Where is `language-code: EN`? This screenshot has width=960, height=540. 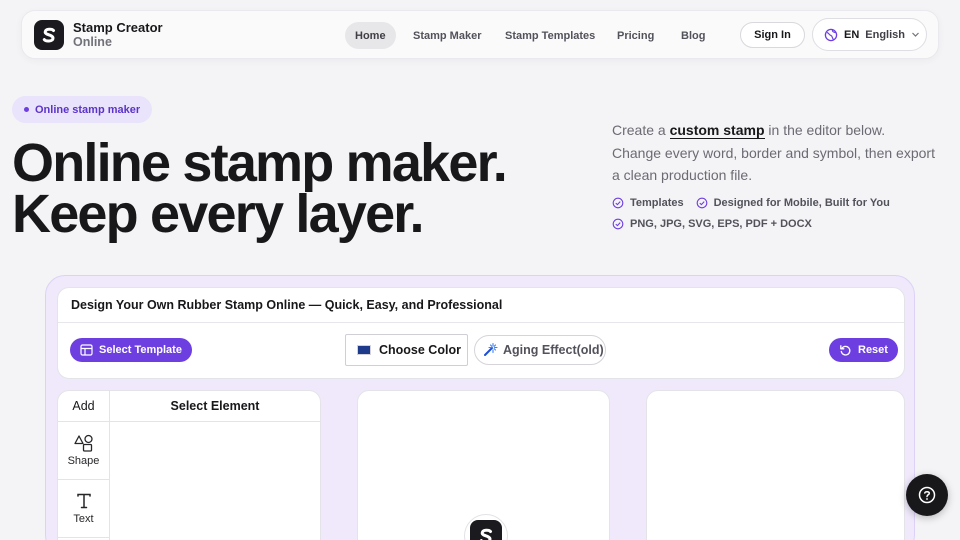
language-code: EN is located at coordinates (852, 34).